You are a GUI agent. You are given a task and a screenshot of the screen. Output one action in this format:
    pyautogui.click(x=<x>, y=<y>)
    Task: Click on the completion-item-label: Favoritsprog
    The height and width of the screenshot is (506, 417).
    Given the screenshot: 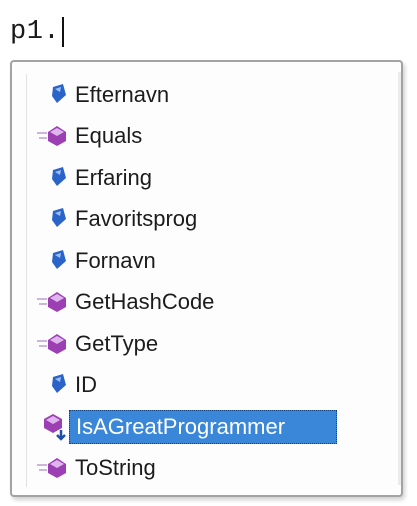 What is the action you would take?
    pyautogui.click(x=136, y=219)
    